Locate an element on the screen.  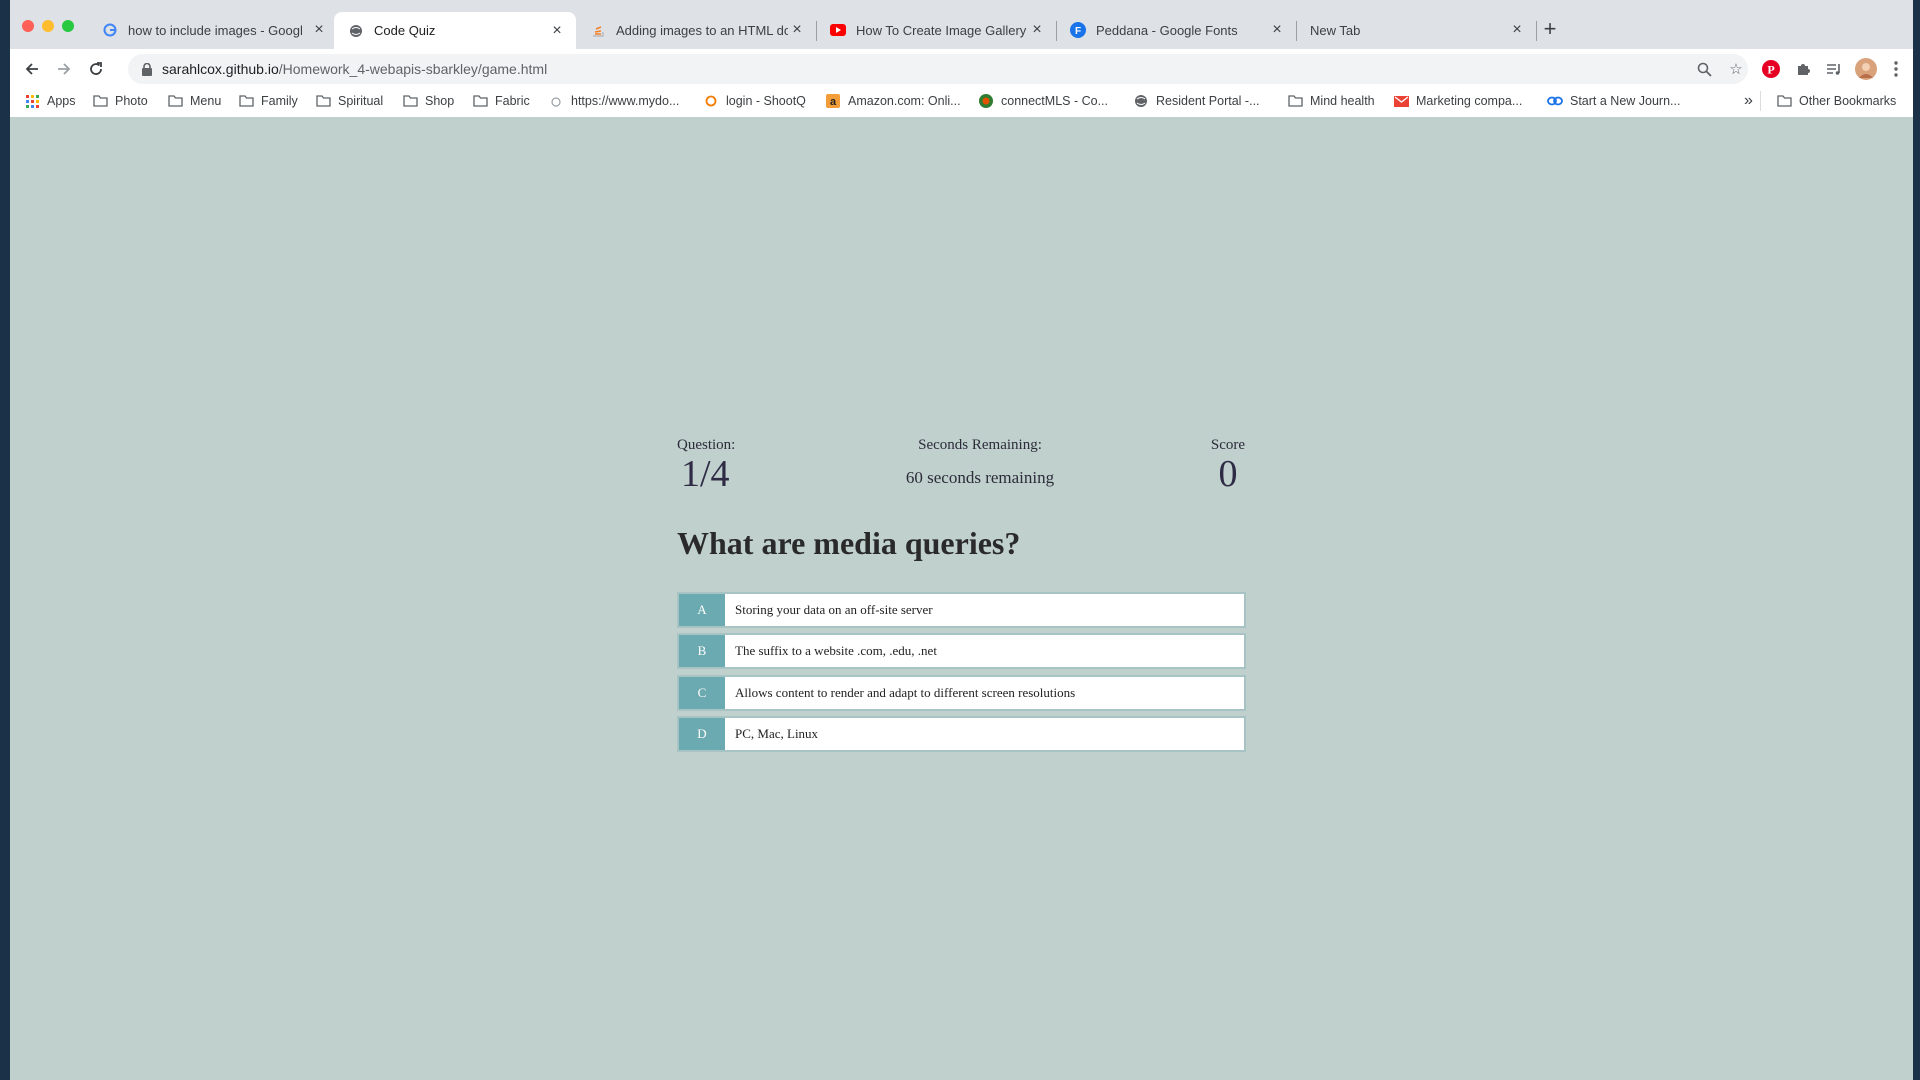
bookmark-shootq: login - ShootQ is located at coordinates (754, 101).